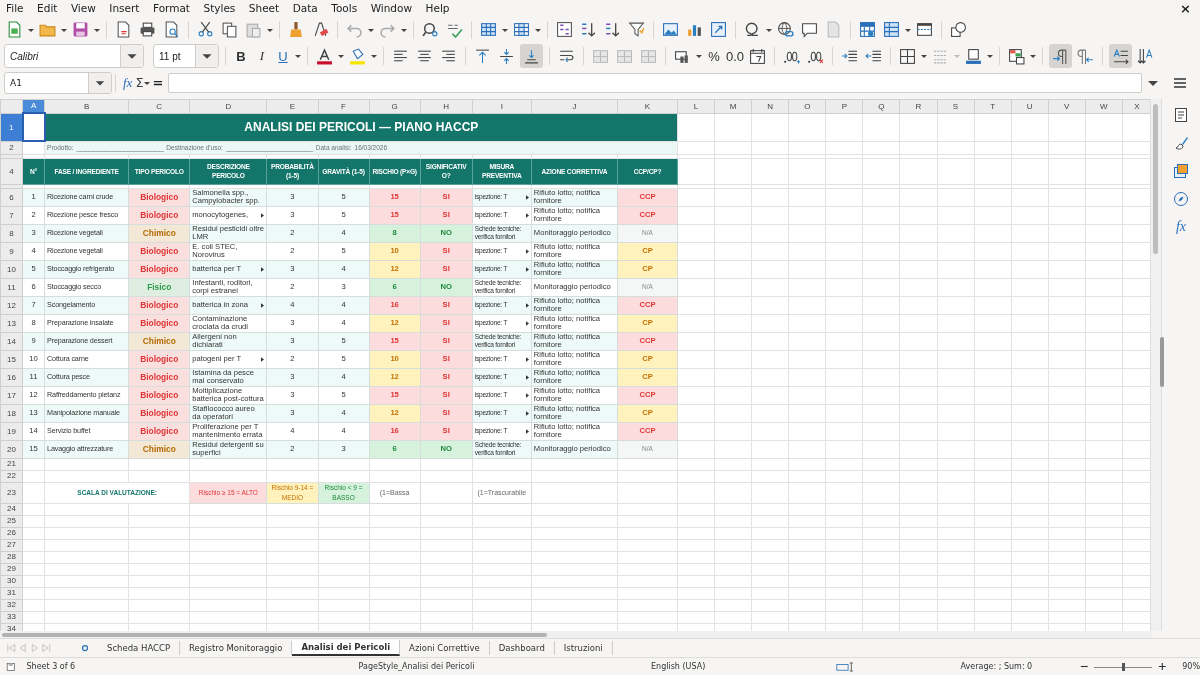  Describe the element at coordinates (437, 8) in the screenshot. I see `menu-item: Help` at that location.